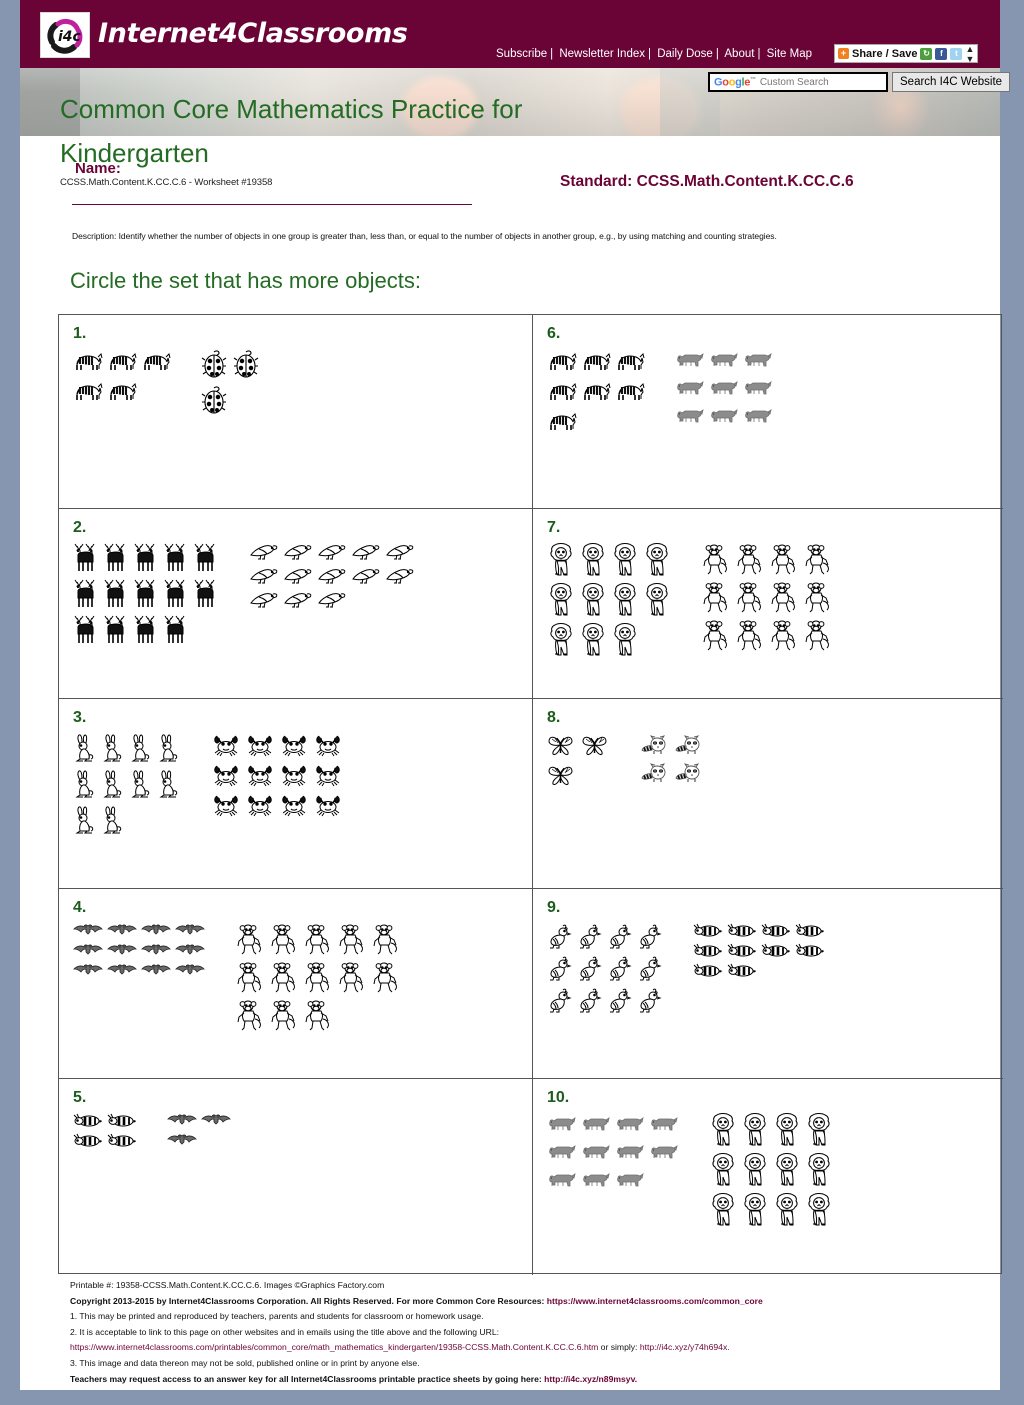 The image size is (1024, 1405). I want to click on problem-cell: 9., so click(768, 984).